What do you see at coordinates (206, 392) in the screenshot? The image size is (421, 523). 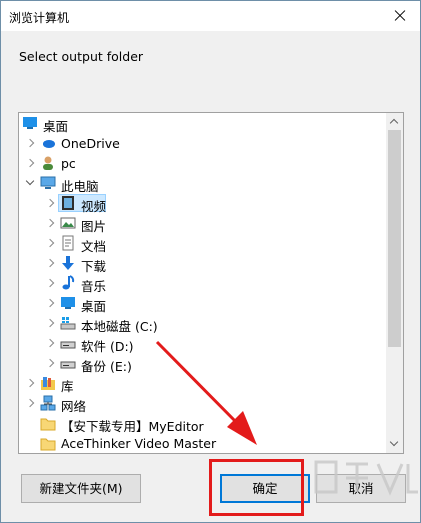 I see `annotation-arrow` at bounding box center [206, 392].